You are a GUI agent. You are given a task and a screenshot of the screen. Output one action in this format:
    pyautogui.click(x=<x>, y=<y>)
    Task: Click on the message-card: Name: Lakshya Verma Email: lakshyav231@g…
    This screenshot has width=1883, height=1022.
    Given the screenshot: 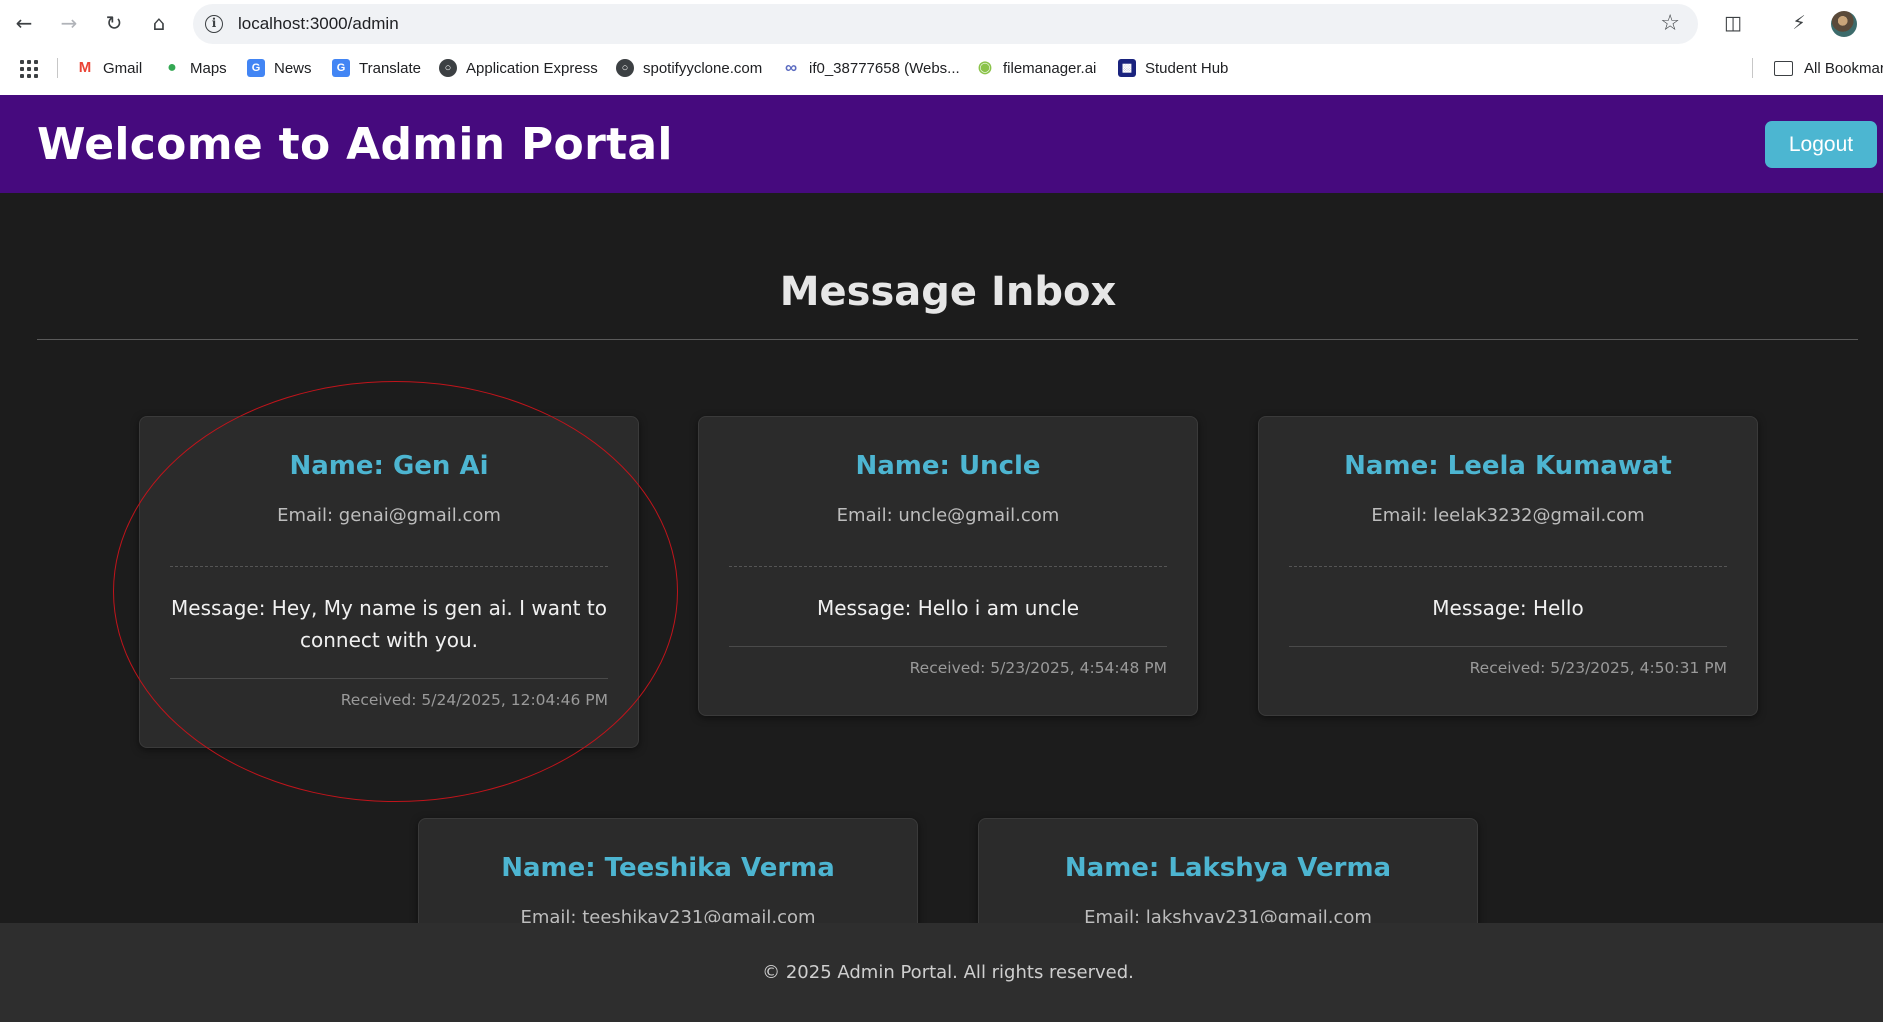 What is the action you would take?
    pyautogui.click(x=1228, y=870)
    